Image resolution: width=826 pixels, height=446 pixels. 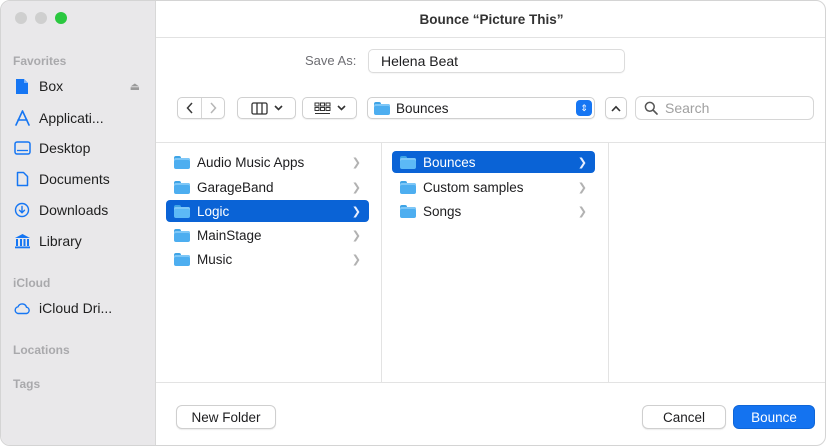 I want to click on list-item: Songs ❯, so click(x=493, y=211).